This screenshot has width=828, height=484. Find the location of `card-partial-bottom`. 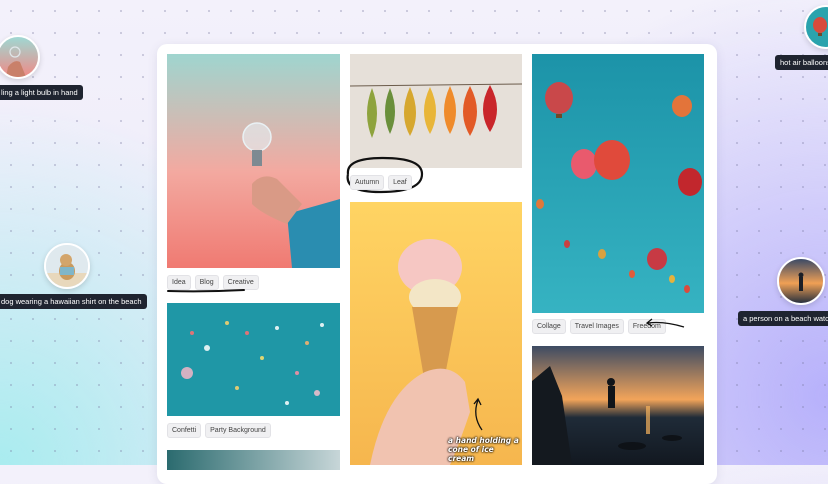

card-partial-bottom is located at coordinates (253, 460).